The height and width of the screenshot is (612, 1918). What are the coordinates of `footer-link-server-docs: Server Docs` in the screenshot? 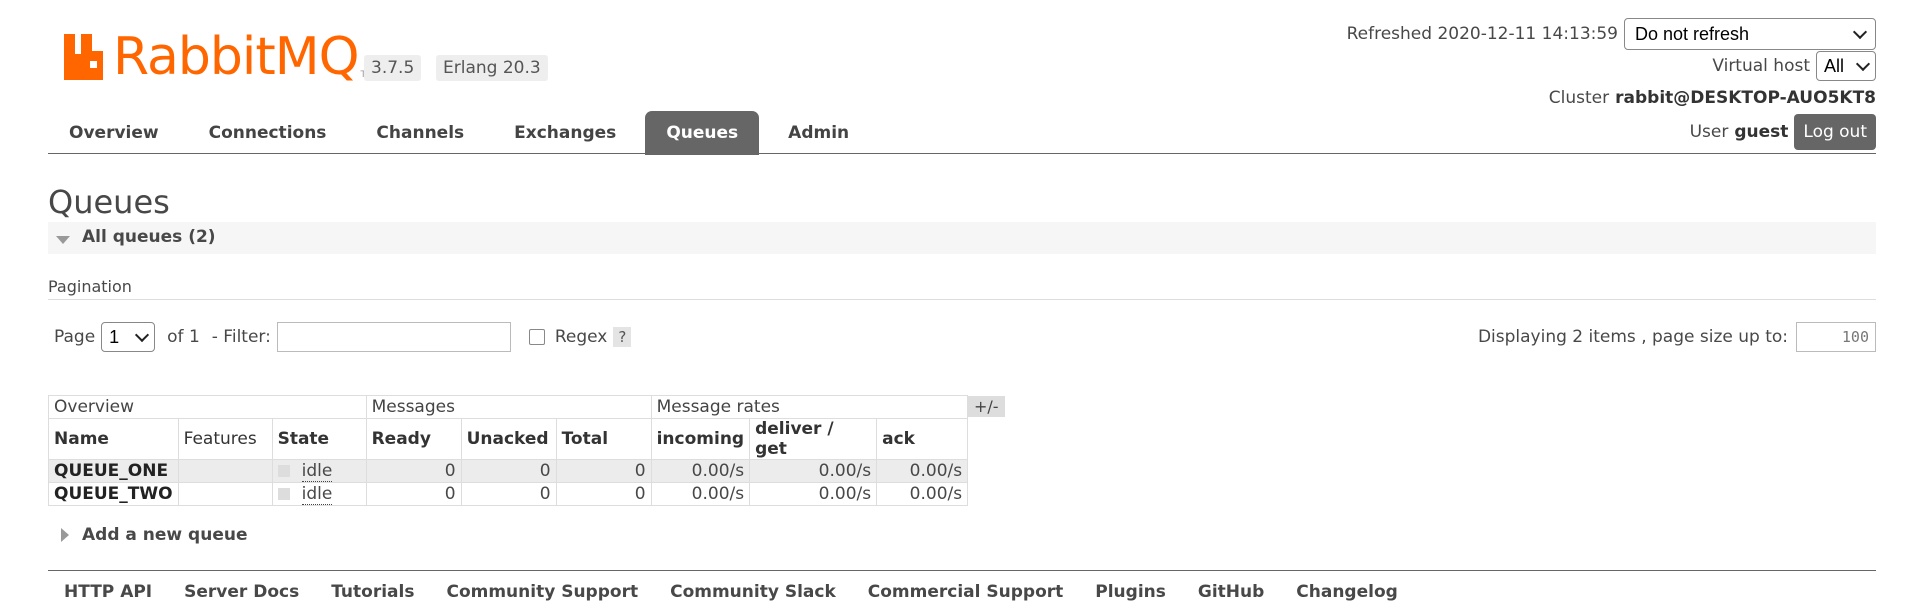 It's located at (241, 592).